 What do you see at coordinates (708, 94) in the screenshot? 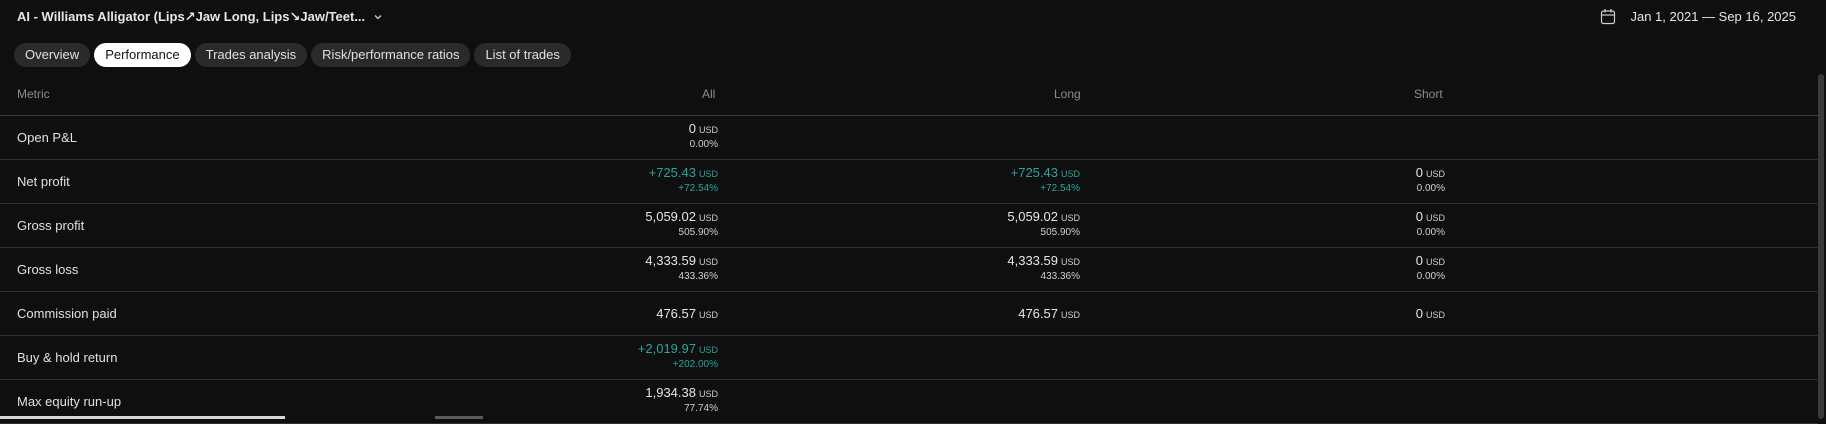
I see `column-header-all: All` at bounding box center [708, 94].